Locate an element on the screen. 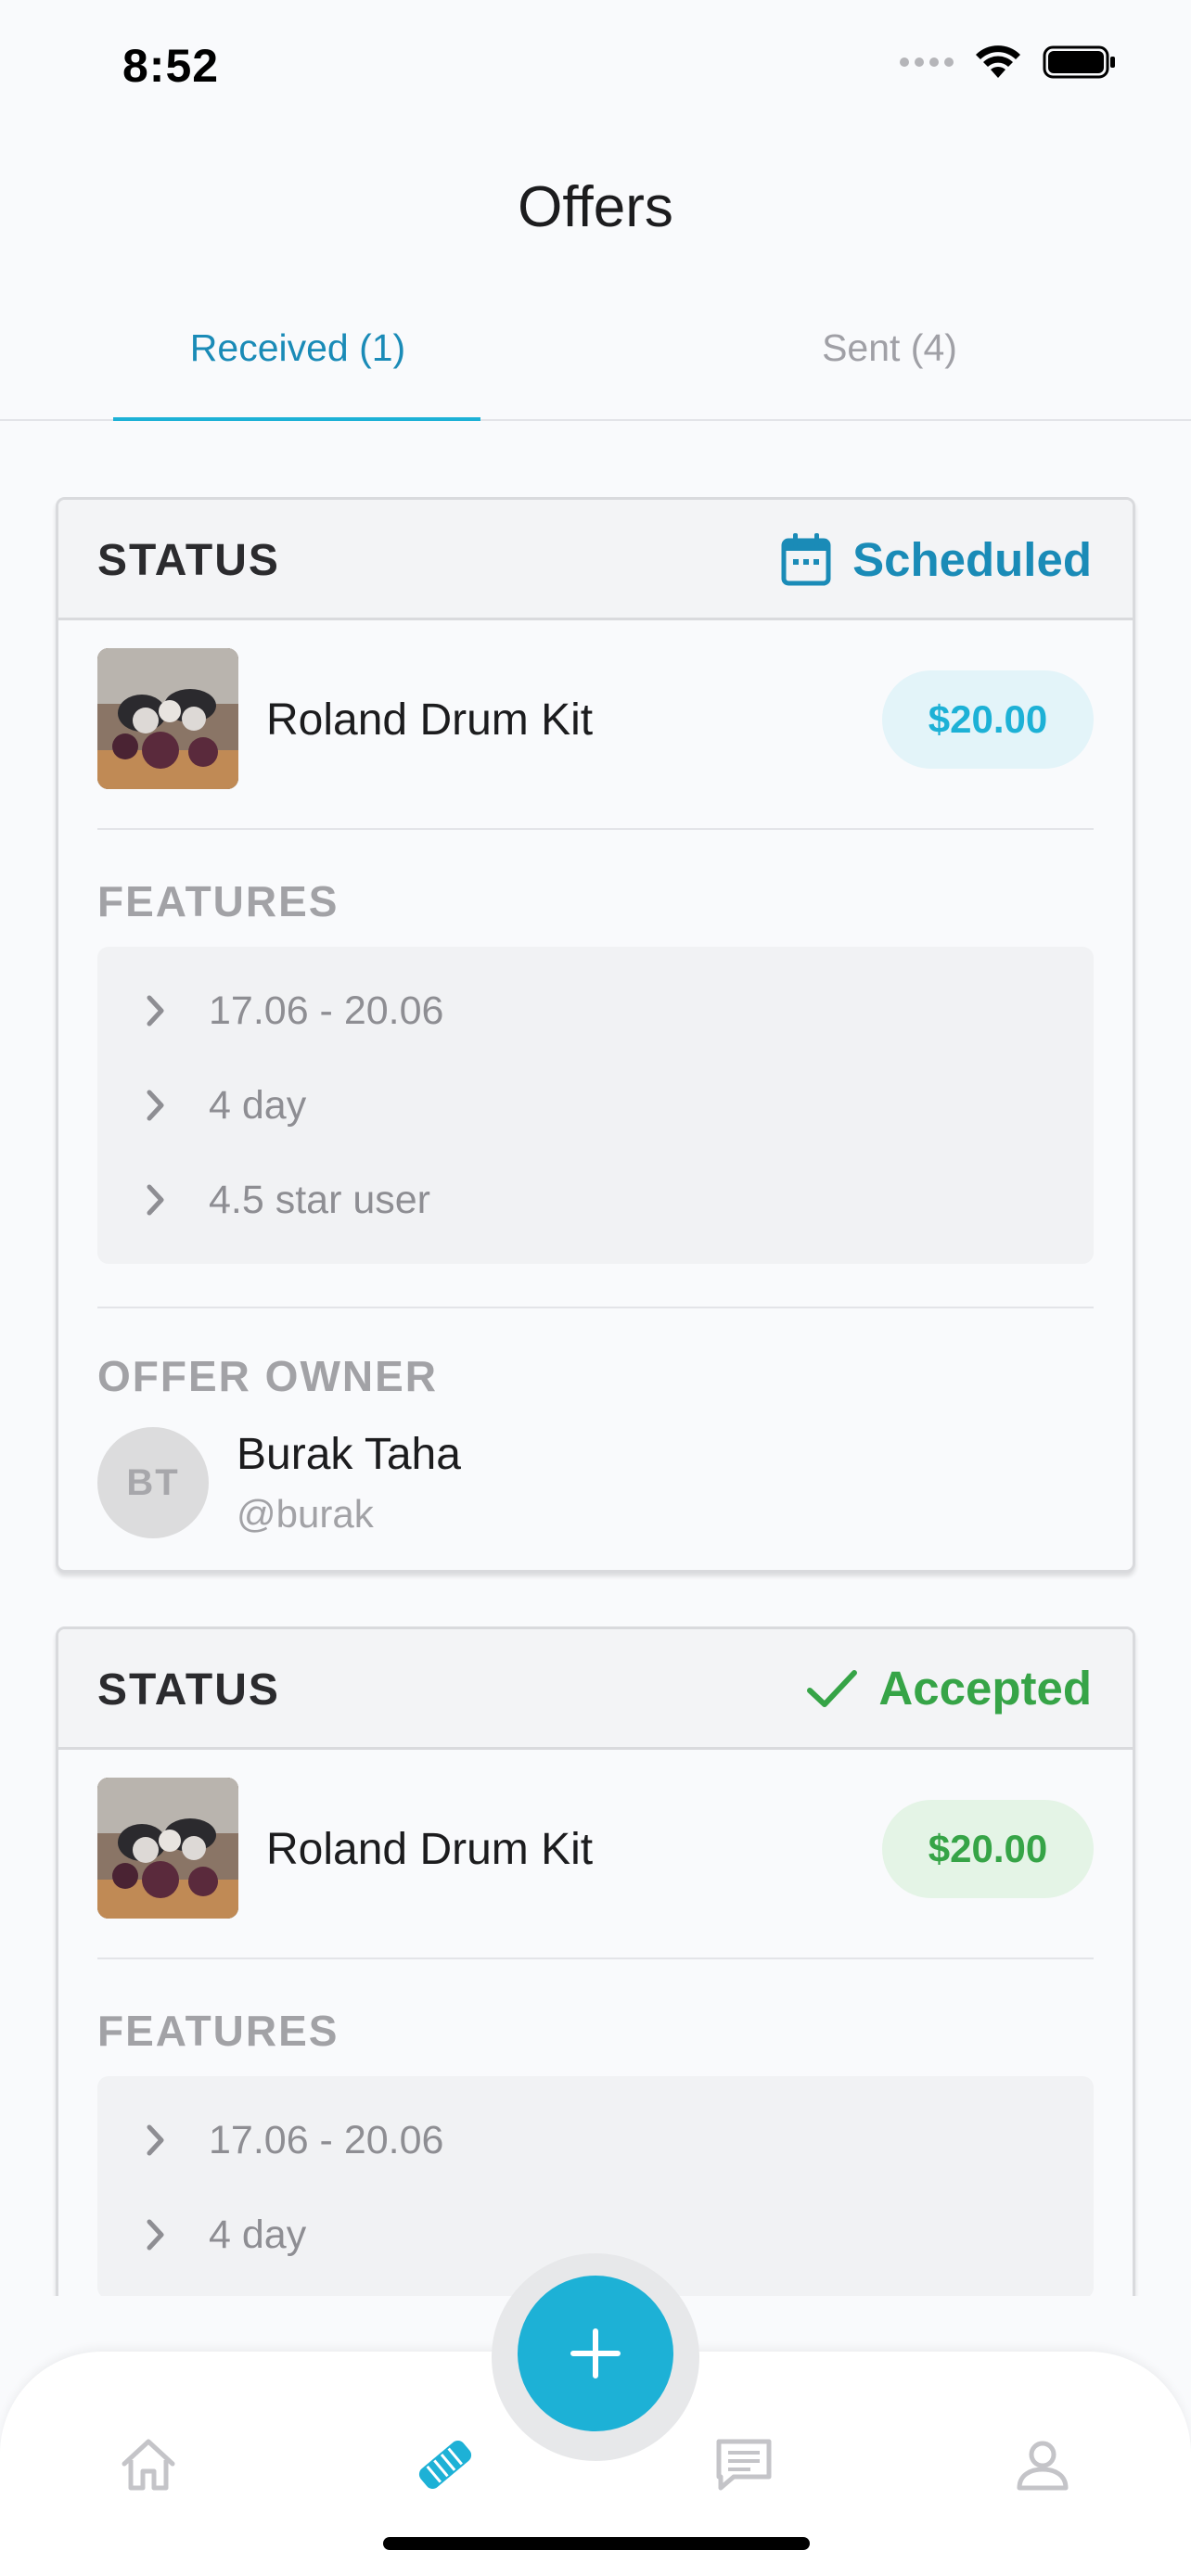 The image size is (1191, 2576). avatar: BT is located at coordinates (153, 1483).